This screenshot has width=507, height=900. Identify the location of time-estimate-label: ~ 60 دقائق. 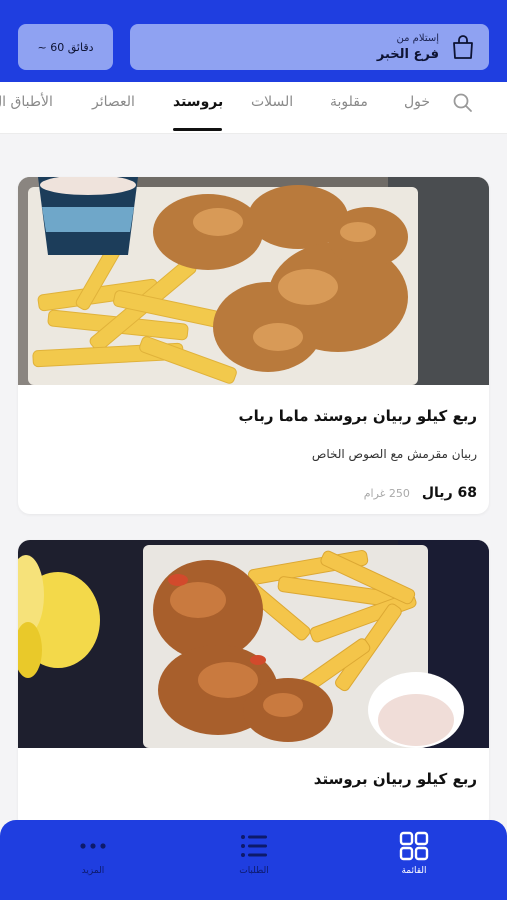
(65, 47).